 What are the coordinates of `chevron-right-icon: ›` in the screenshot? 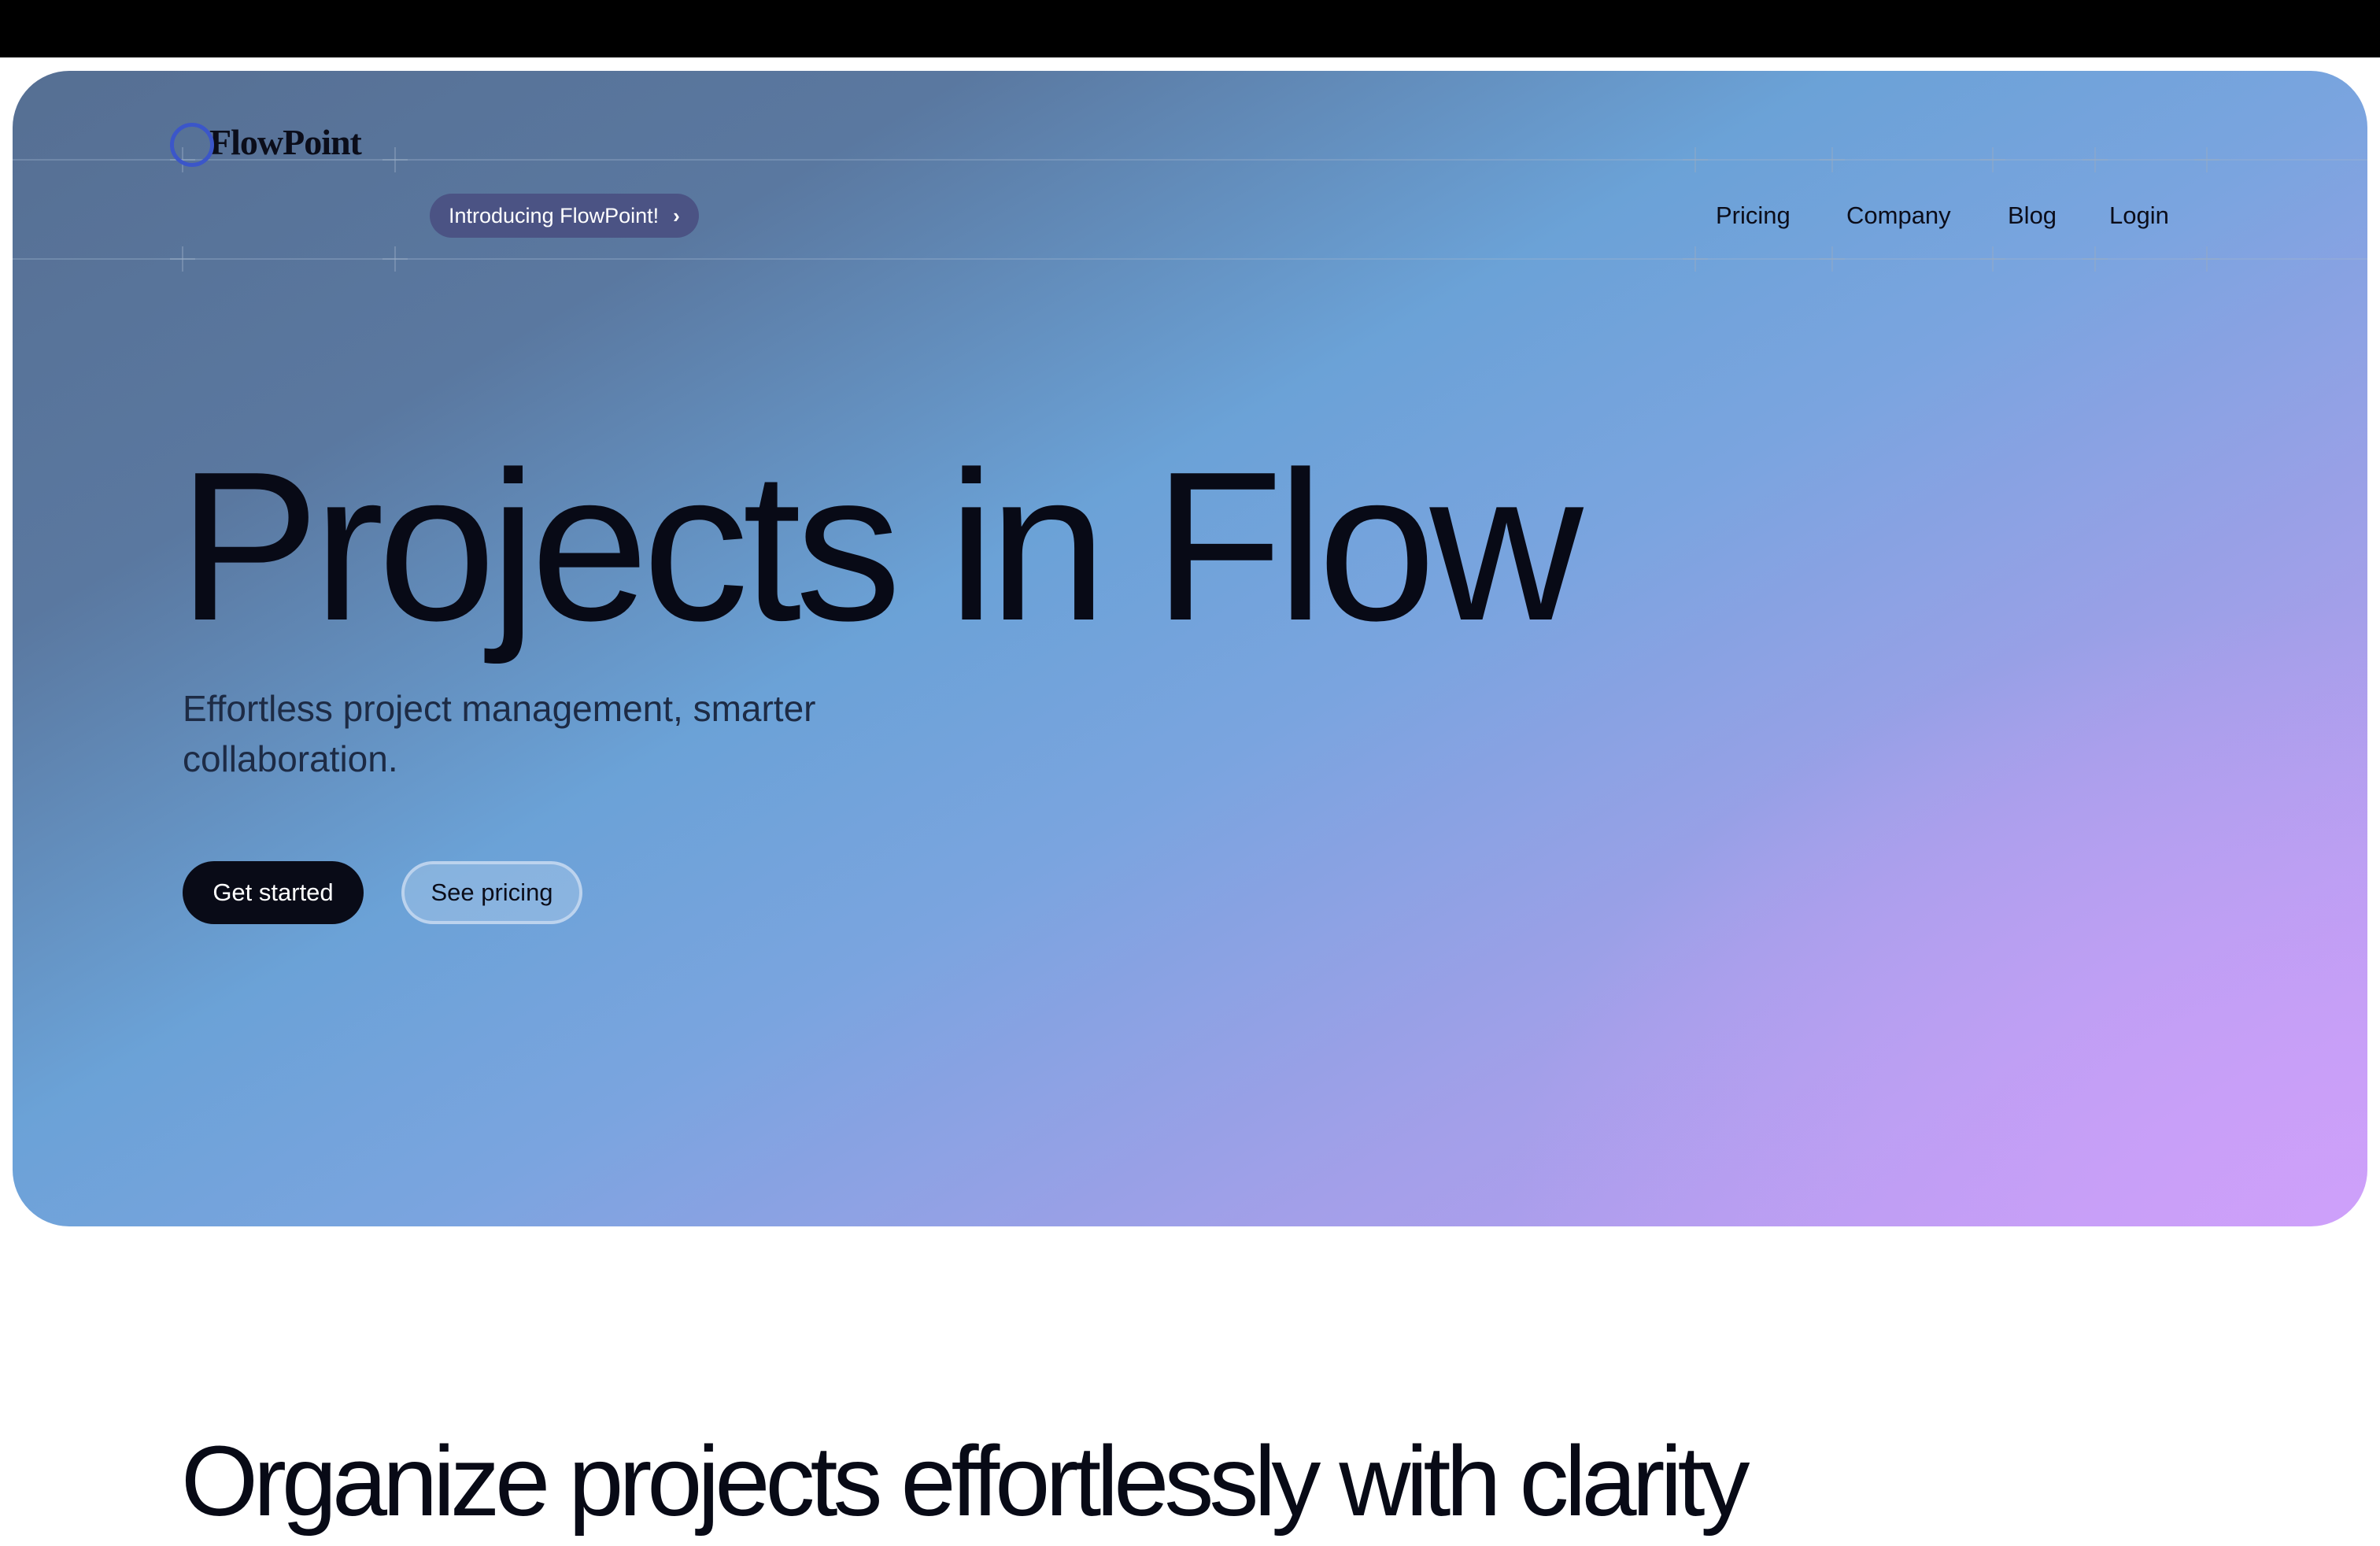 It's located at (676, 215).